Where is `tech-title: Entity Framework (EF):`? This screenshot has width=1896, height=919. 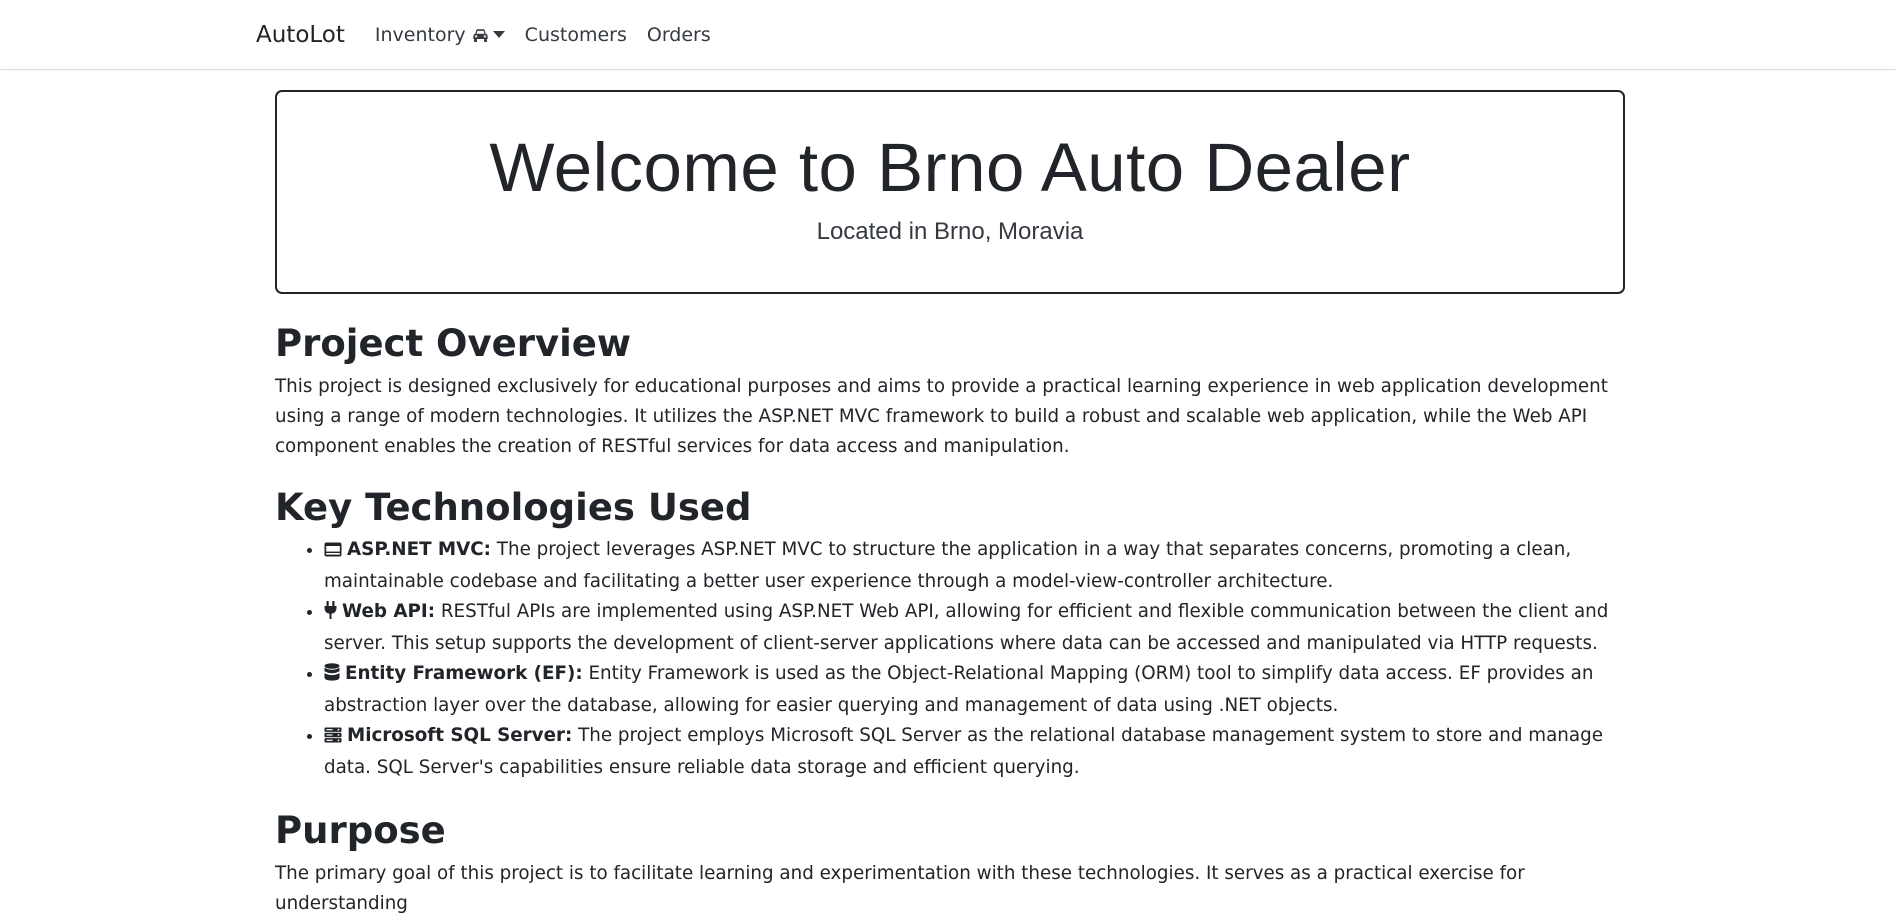 tech-title: Entity Framework (EF): is located at coordinates (464, 673).